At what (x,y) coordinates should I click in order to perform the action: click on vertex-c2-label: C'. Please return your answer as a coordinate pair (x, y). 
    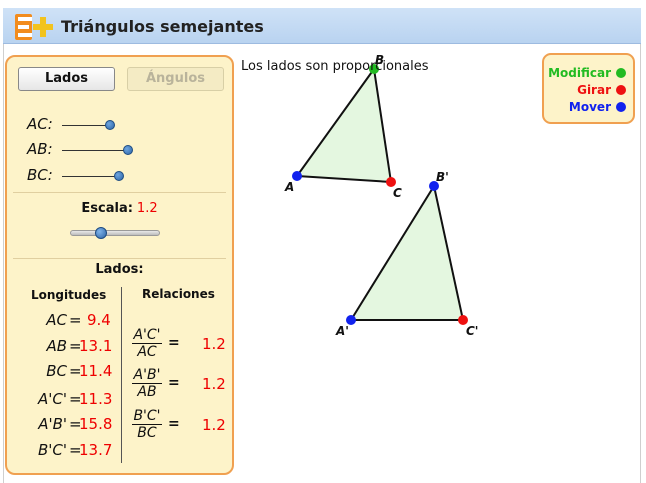
    Looking at the image, I should click on (472, 331).